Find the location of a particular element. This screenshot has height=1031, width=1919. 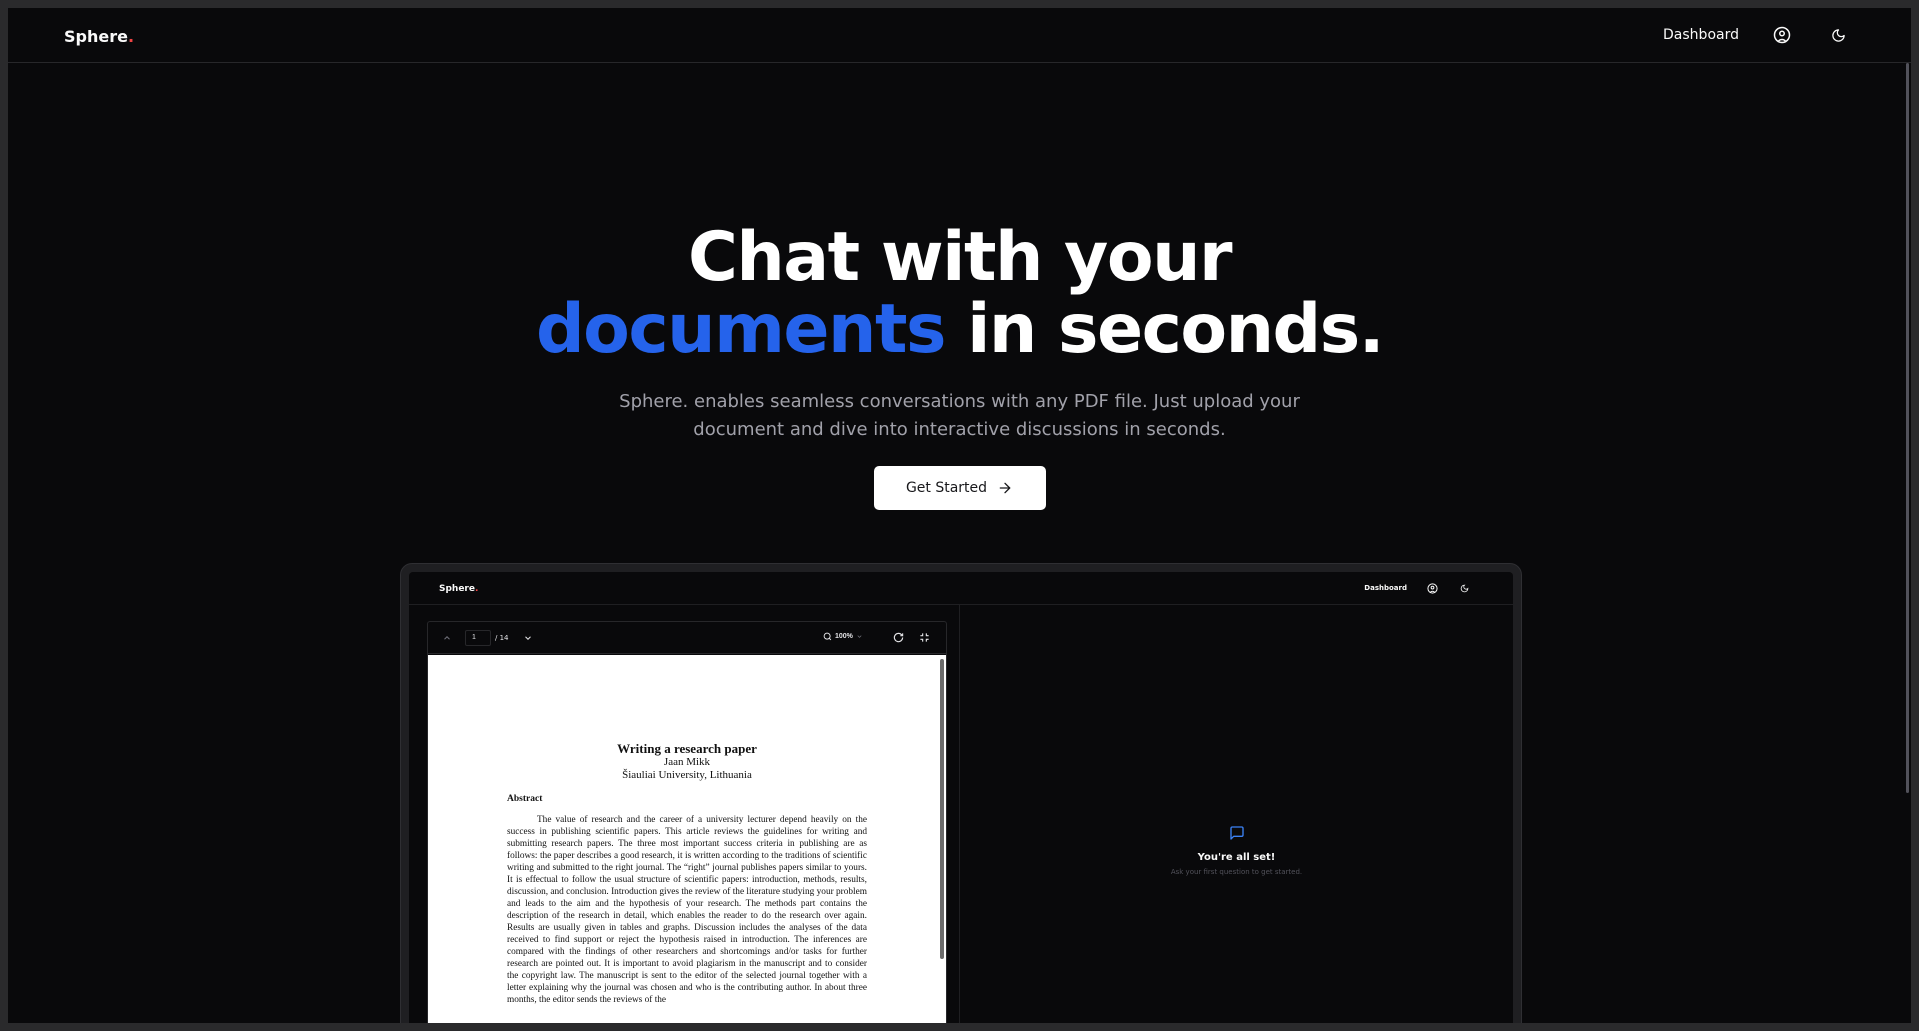

top-navbar: Sphere. Dashboard is located at coordinates (959, 35).